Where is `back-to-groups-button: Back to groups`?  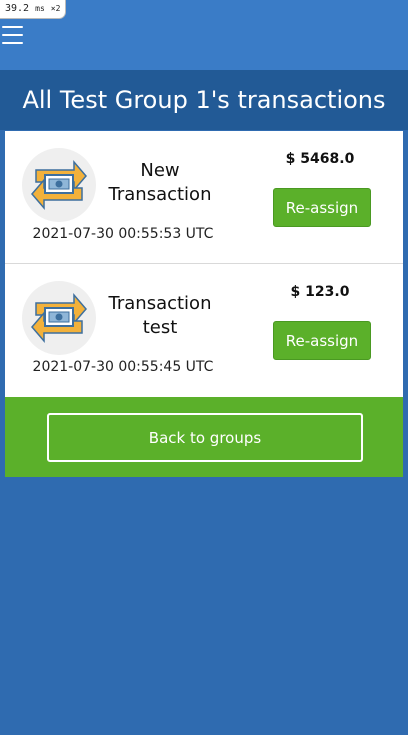 back-to-groups-button: Back to groups is located at coordinates (205, 437).